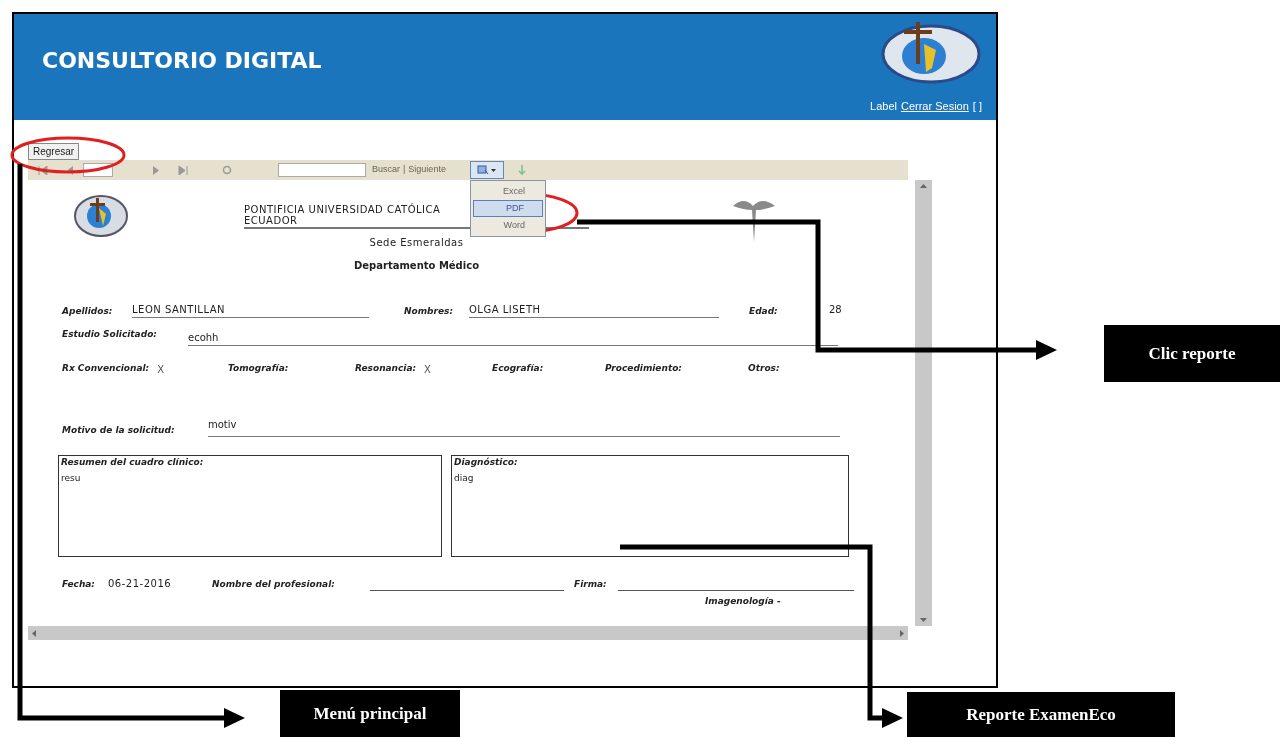 This screenshot has height=737, width=1287. I want to click on previous-page-icon, so click(69, 170).